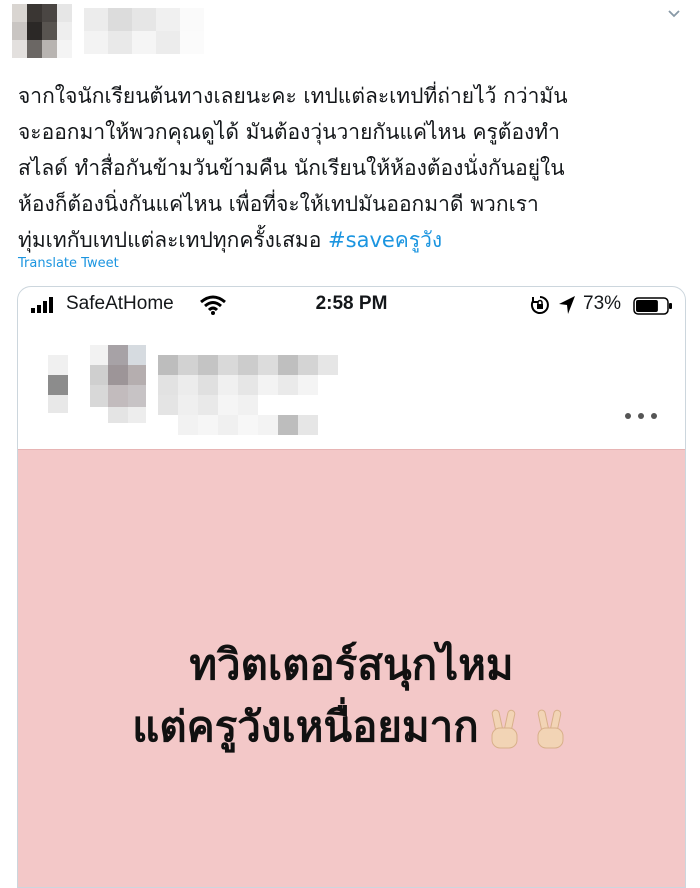  Describe the element at coordinates (351, 664) in the screenshot. I see `post-text-line-1: ทวิตเตอร์สนุกไหม` at that location.